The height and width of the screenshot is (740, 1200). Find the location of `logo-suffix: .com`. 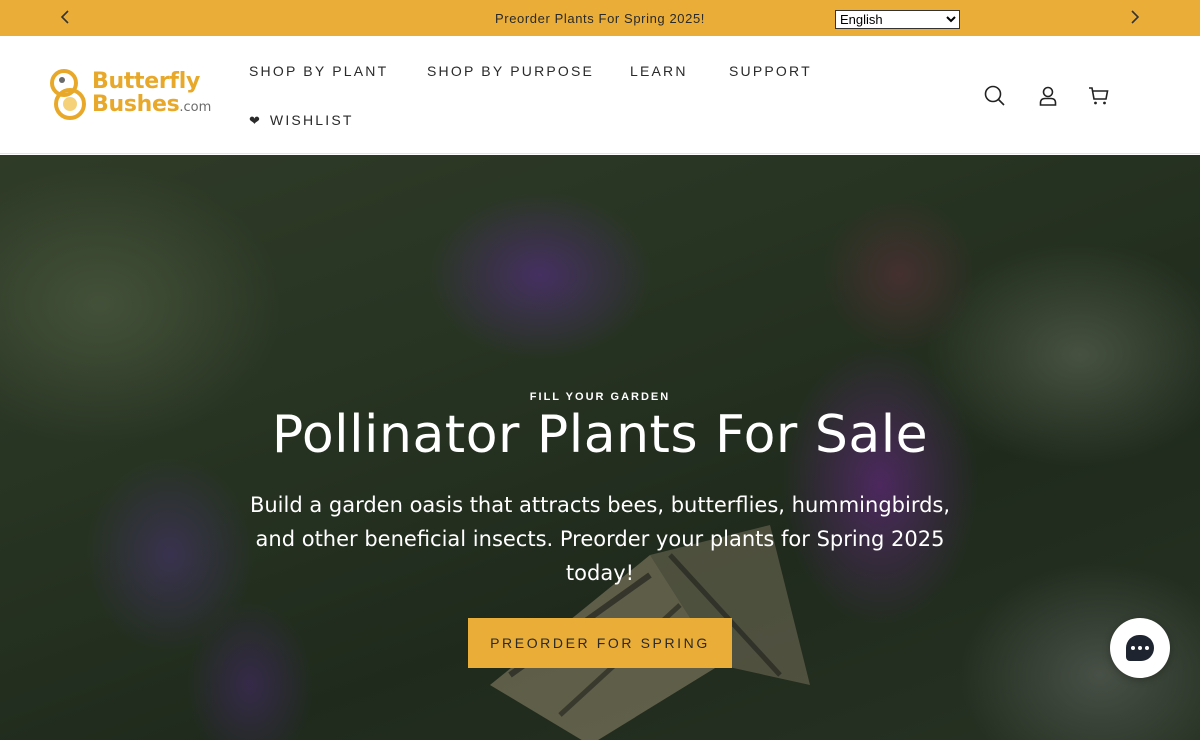

logo-suffix: .com is located at coordinates (195, 107).